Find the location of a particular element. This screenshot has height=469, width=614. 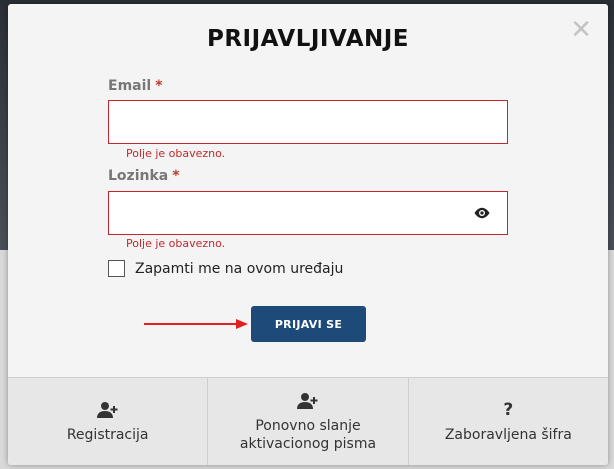

email-label-text: Email is located at coordinates (130, 86).